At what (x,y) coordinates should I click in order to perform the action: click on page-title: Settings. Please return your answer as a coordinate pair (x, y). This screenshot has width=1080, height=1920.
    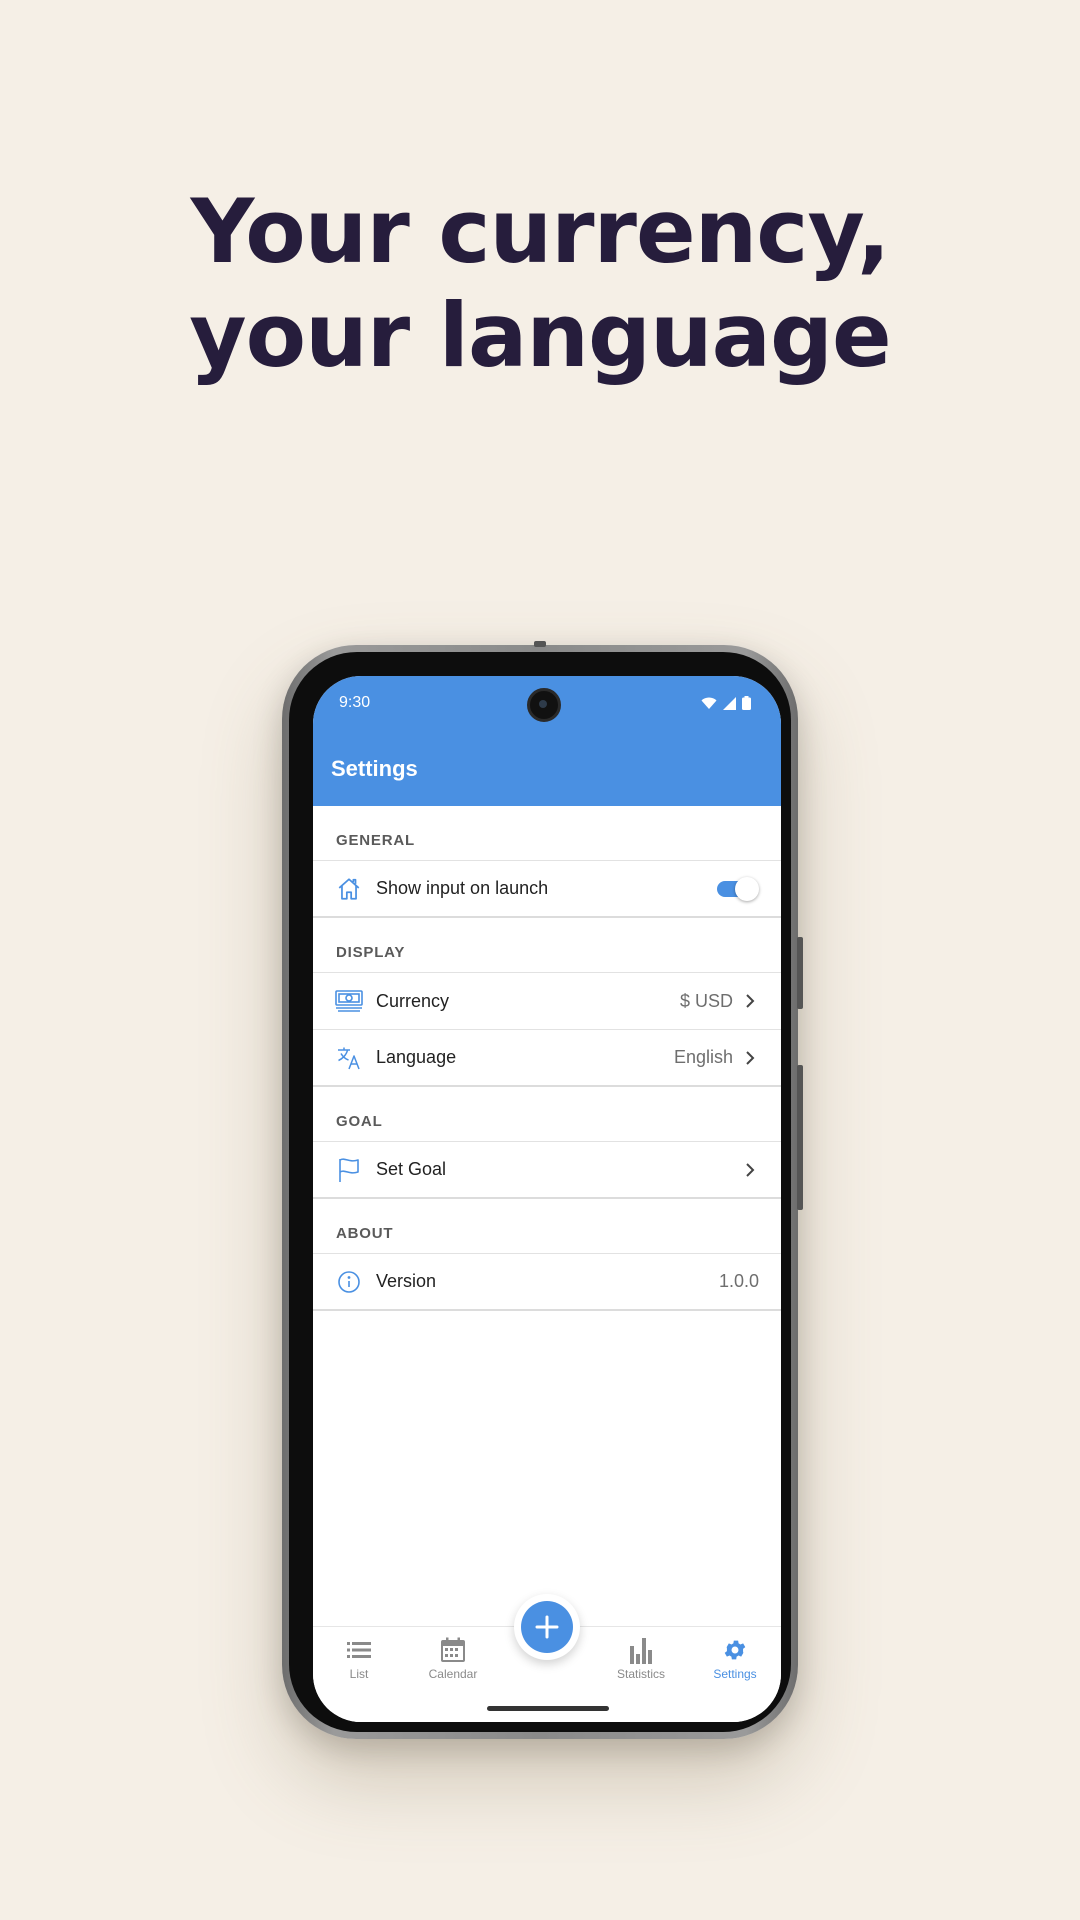
    Looking at the image, I should click on (374, 768).